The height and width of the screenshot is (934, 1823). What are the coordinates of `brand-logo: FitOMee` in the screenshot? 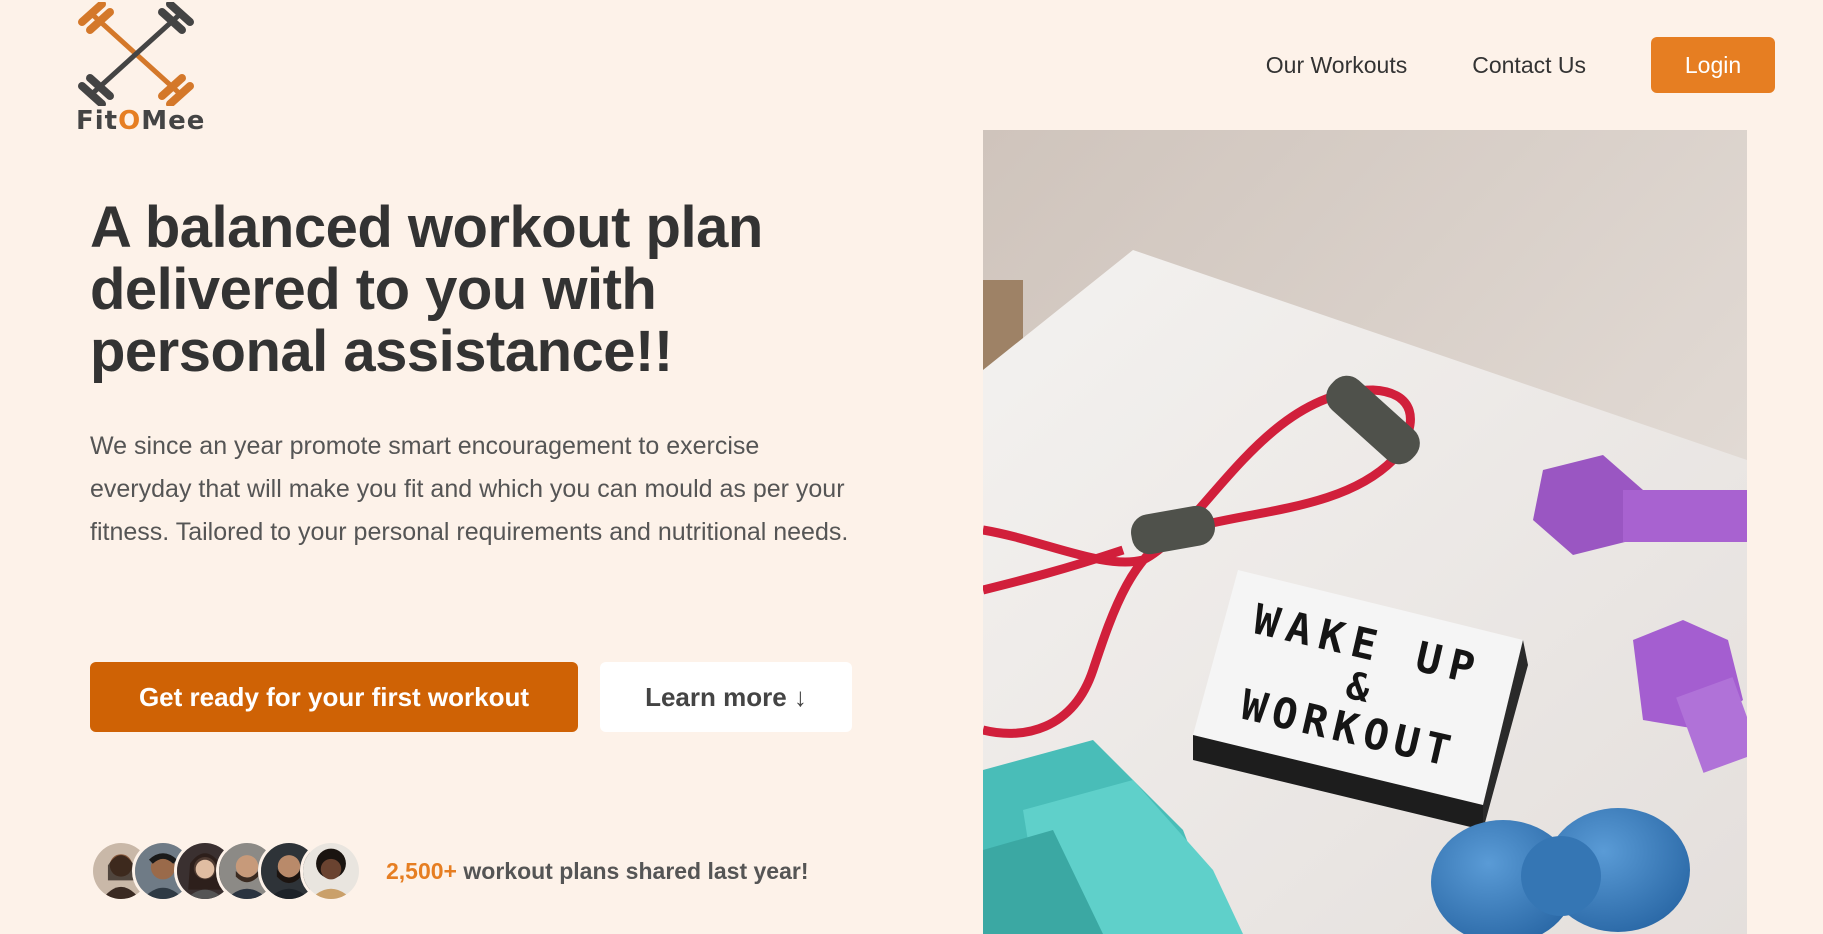 It's located at (141, 68).